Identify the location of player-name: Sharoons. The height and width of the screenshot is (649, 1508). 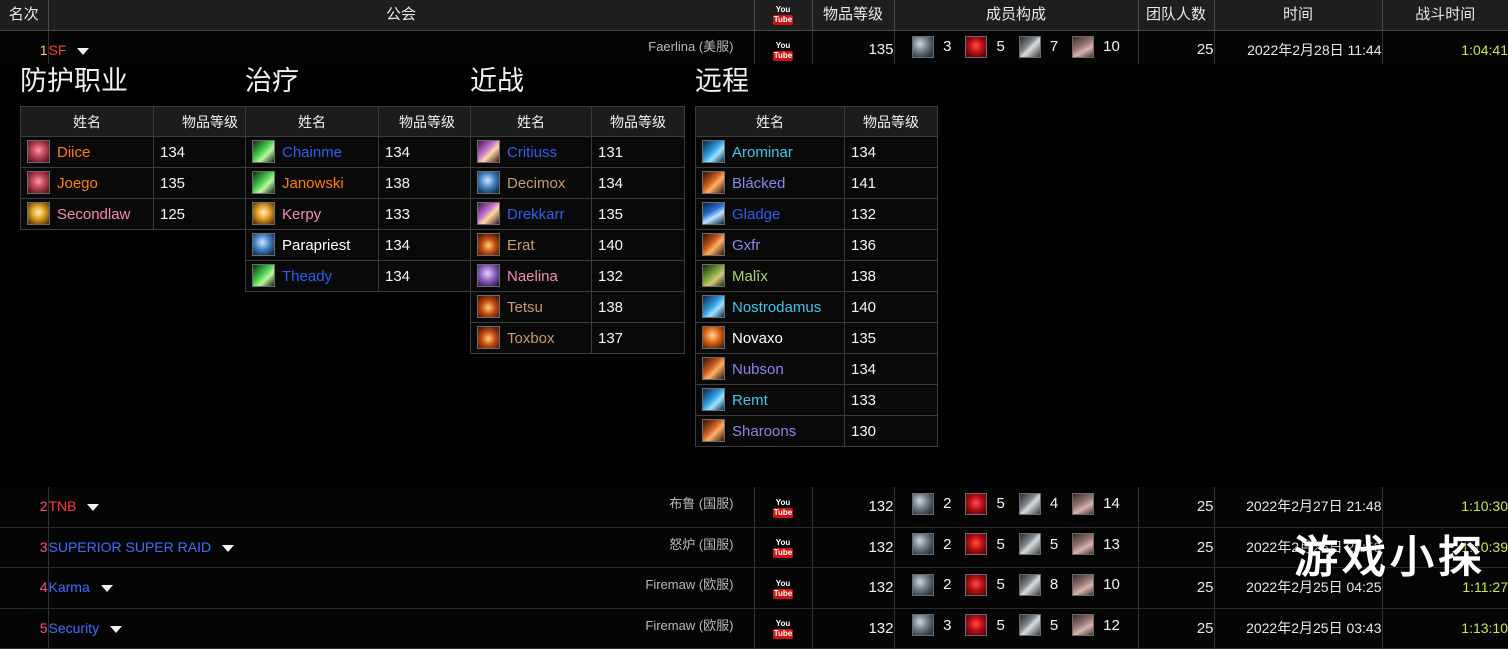
(764, 431).